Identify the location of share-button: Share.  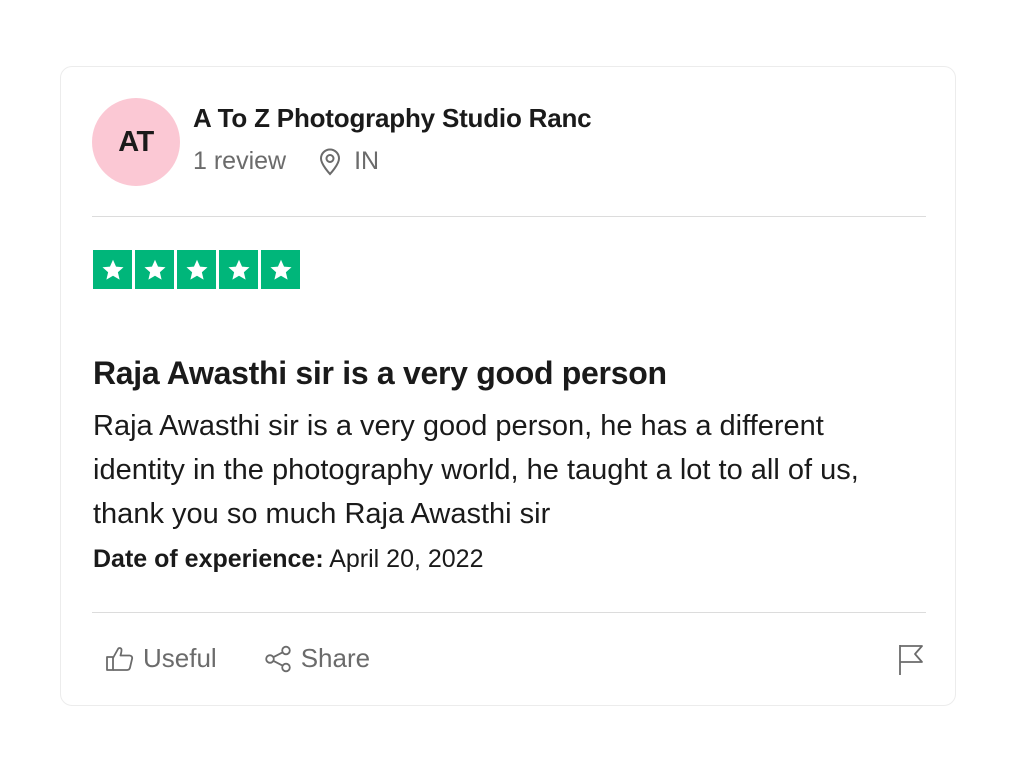
(316, 658).